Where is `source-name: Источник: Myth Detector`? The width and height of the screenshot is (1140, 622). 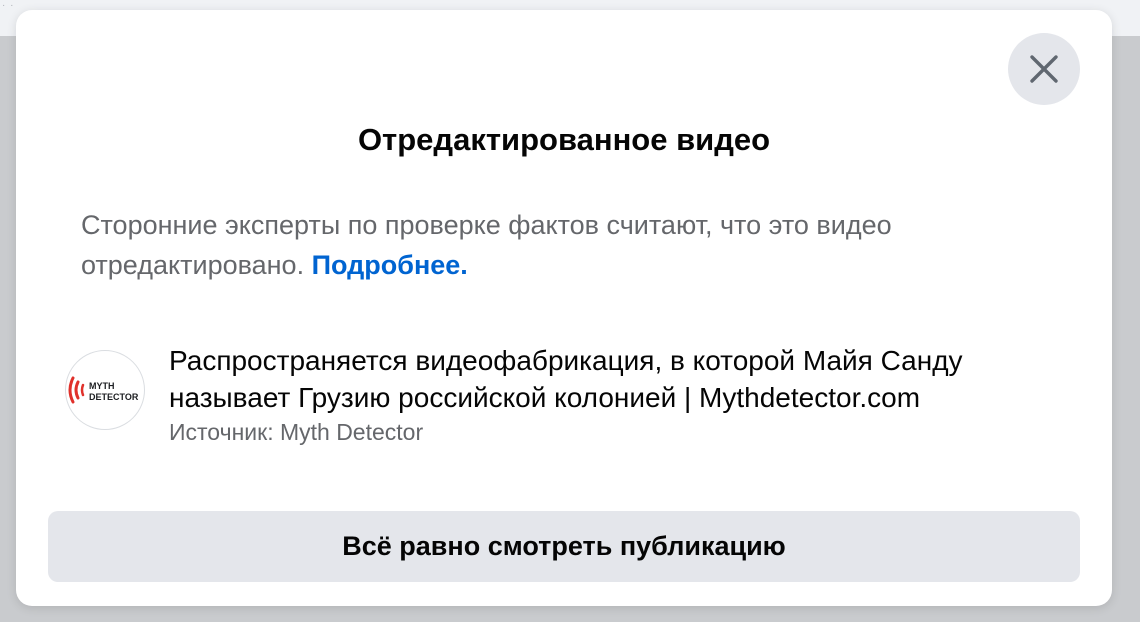 source-name: Источник: Myth Detector is located at coordinates (296, 432).